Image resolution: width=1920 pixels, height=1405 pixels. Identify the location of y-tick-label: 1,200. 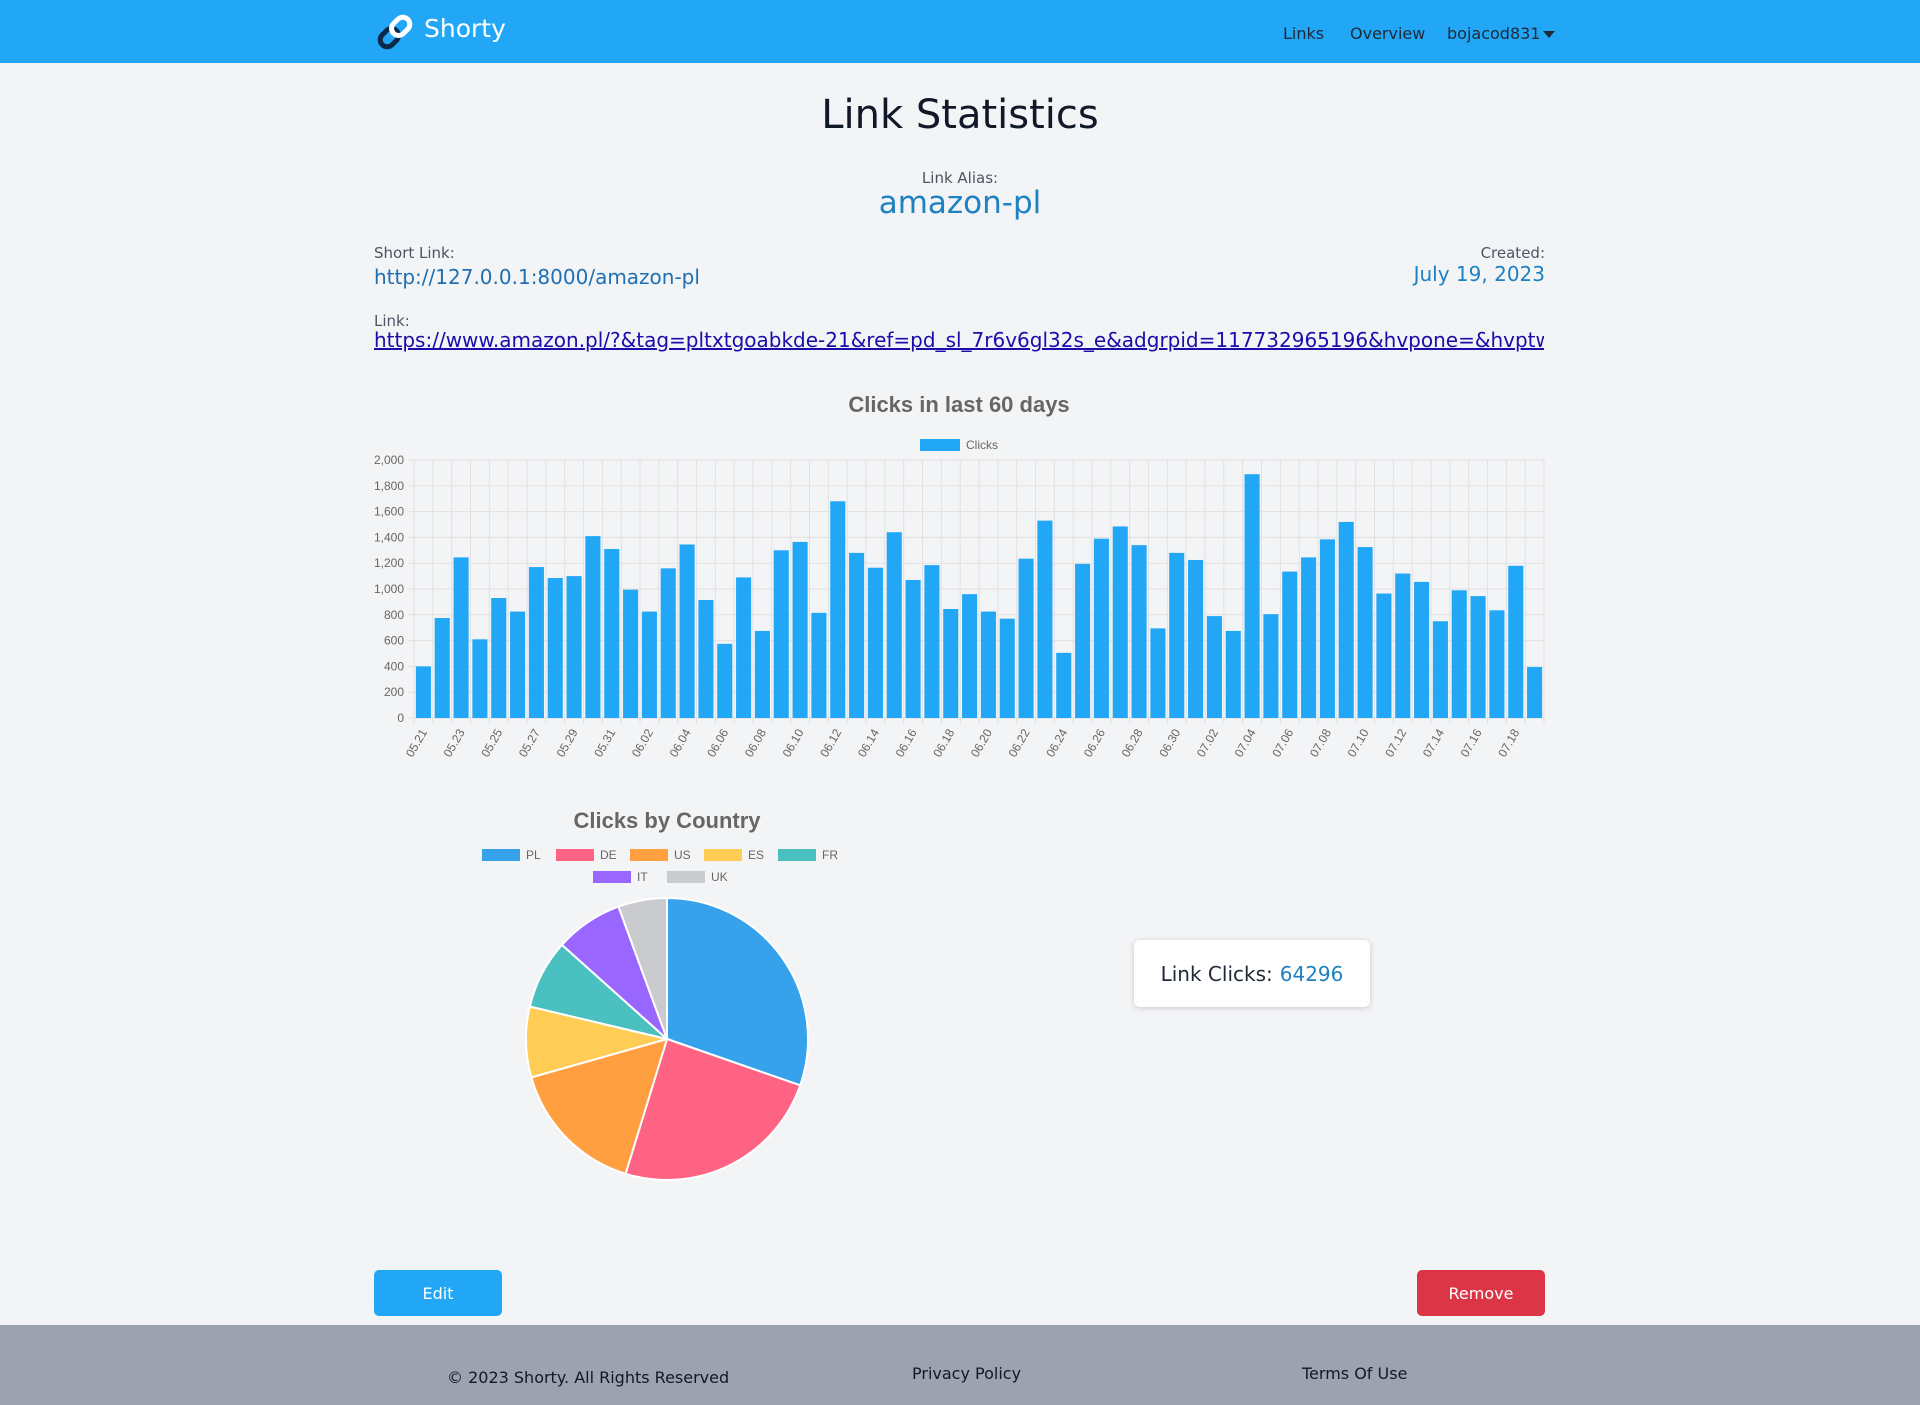
(389, 563).